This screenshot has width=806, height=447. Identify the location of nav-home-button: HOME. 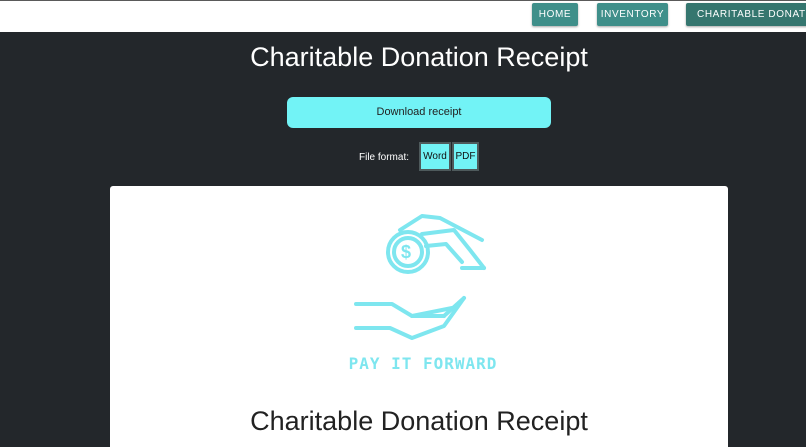
(555, 14).